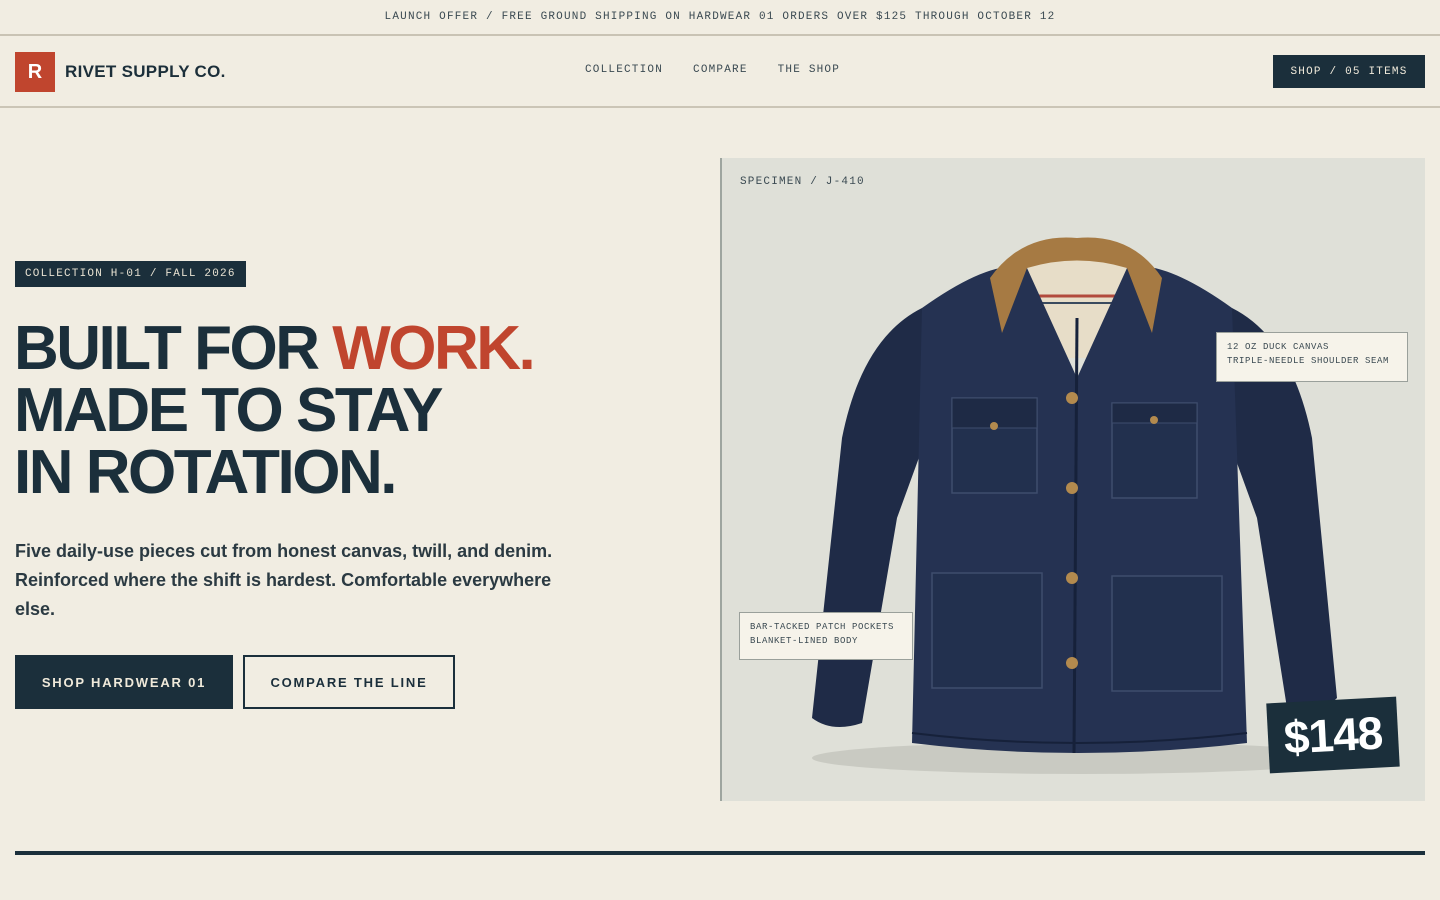 The width and height of the screenshot is (1440, 900). I want to click on callout-canvas-line-2: TRIPLE-NEEDLE SHOULDER SEAM, so click(1308, 361).